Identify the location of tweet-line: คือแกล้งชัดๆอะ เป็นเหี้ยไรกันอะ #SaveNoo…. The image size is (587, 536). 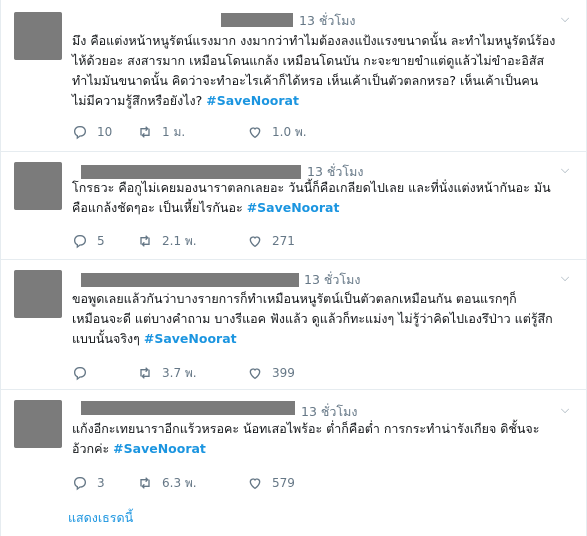
(206, 207).